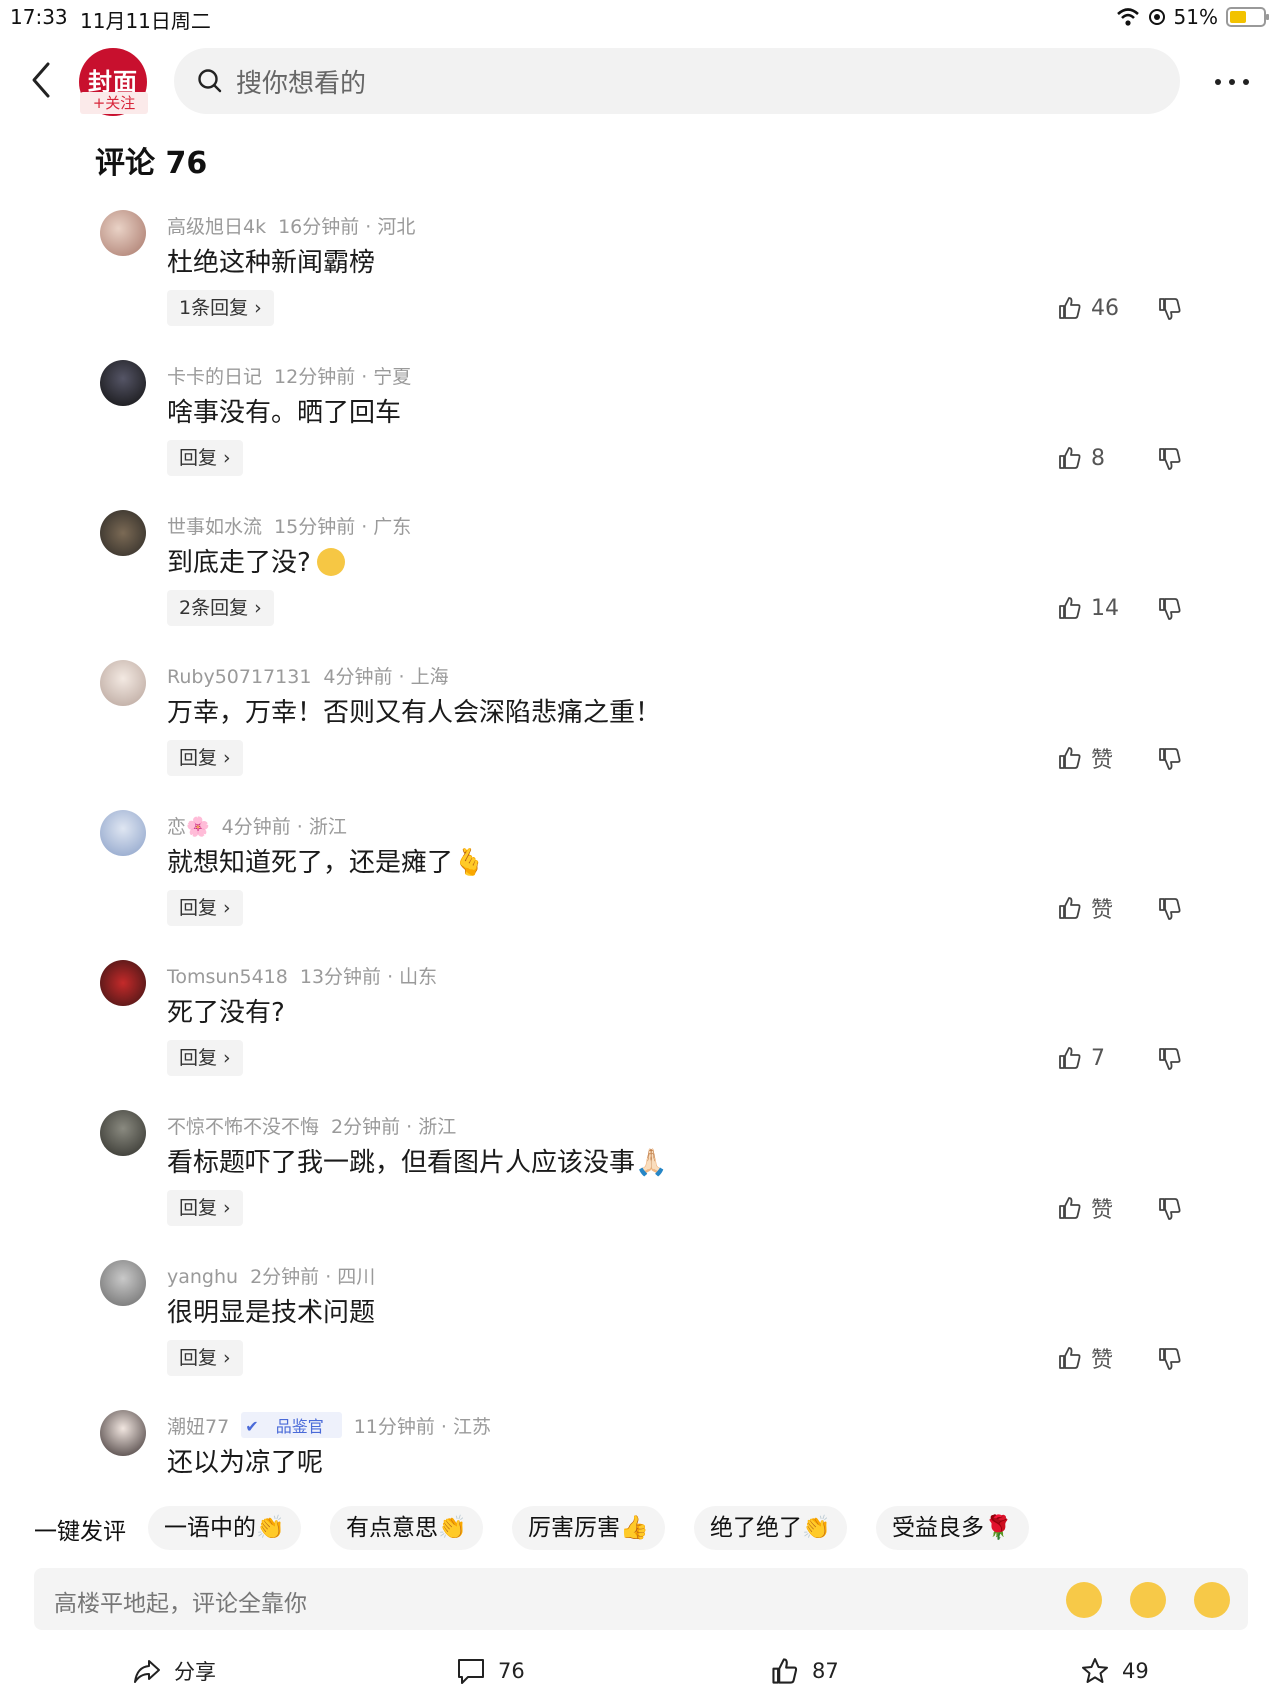  I want to click on status-right: 51%, so click(1192, 17).